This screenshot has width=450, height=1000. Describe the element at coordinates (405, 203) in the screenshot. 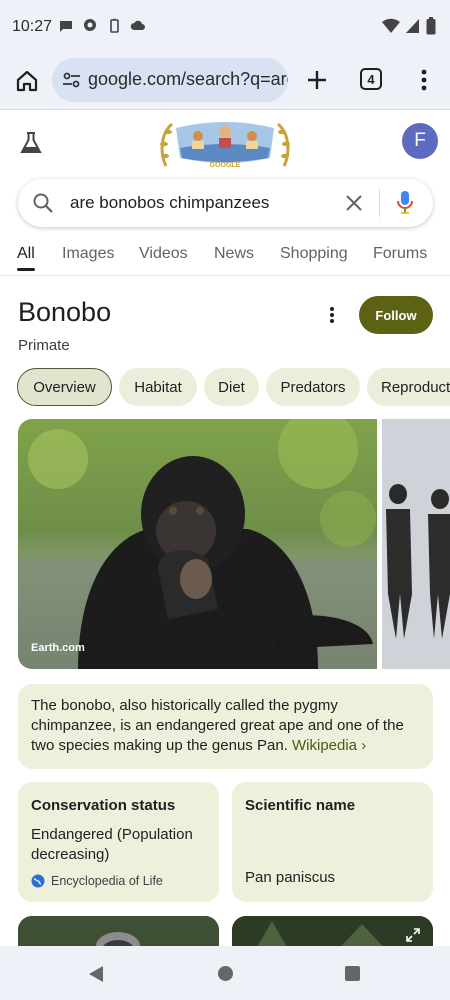

I see `voice-search-icon` at that location.